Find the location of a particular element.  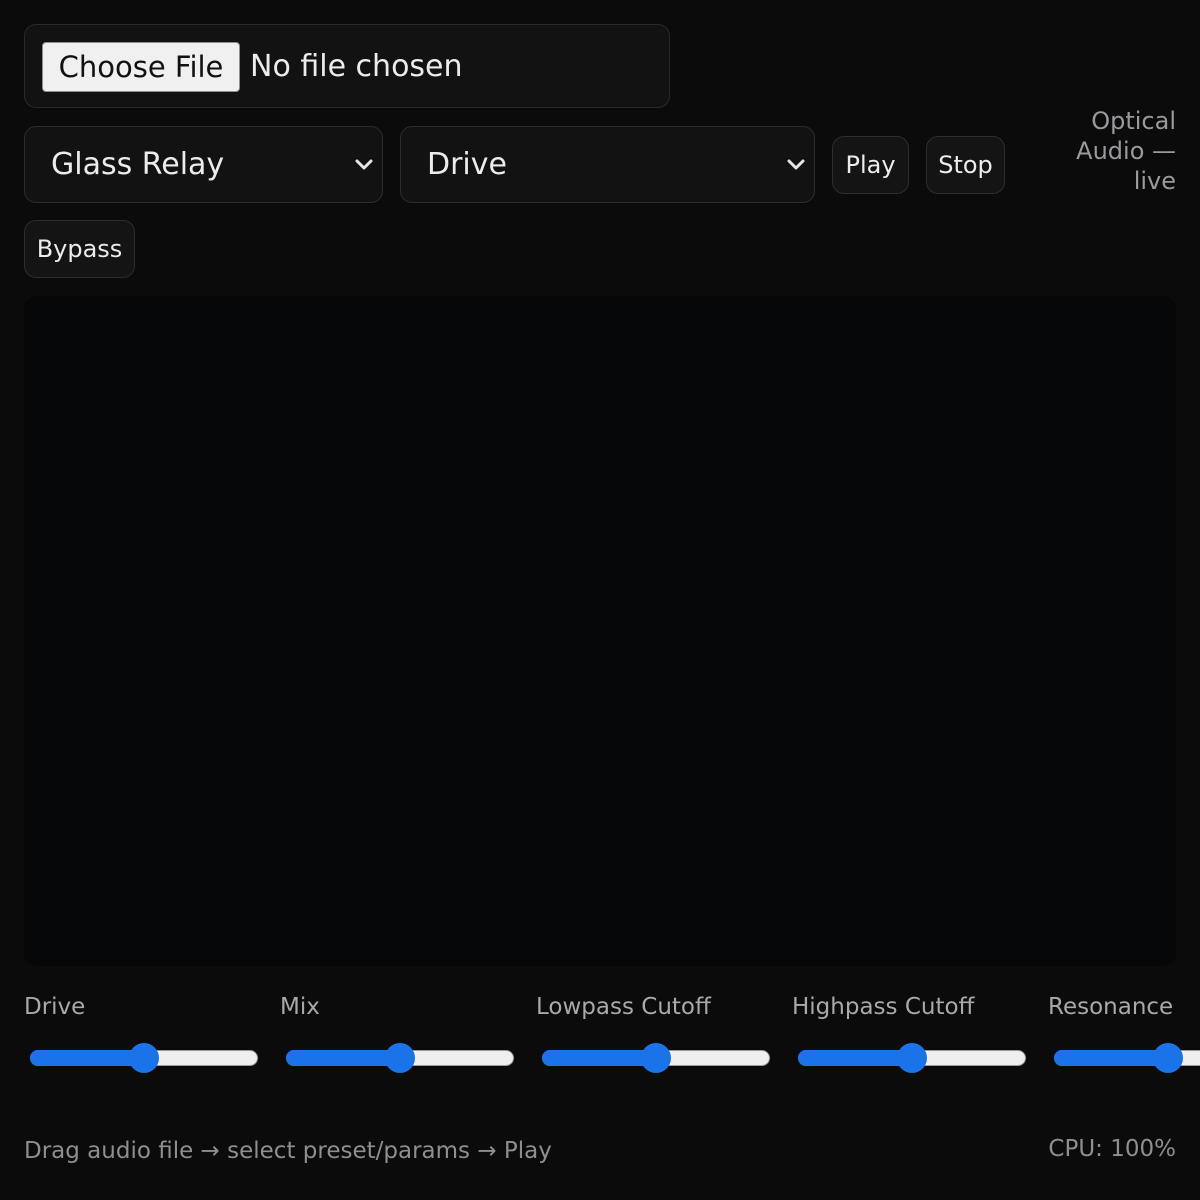

effect-select: Drive is located at coordinates (607, 164).